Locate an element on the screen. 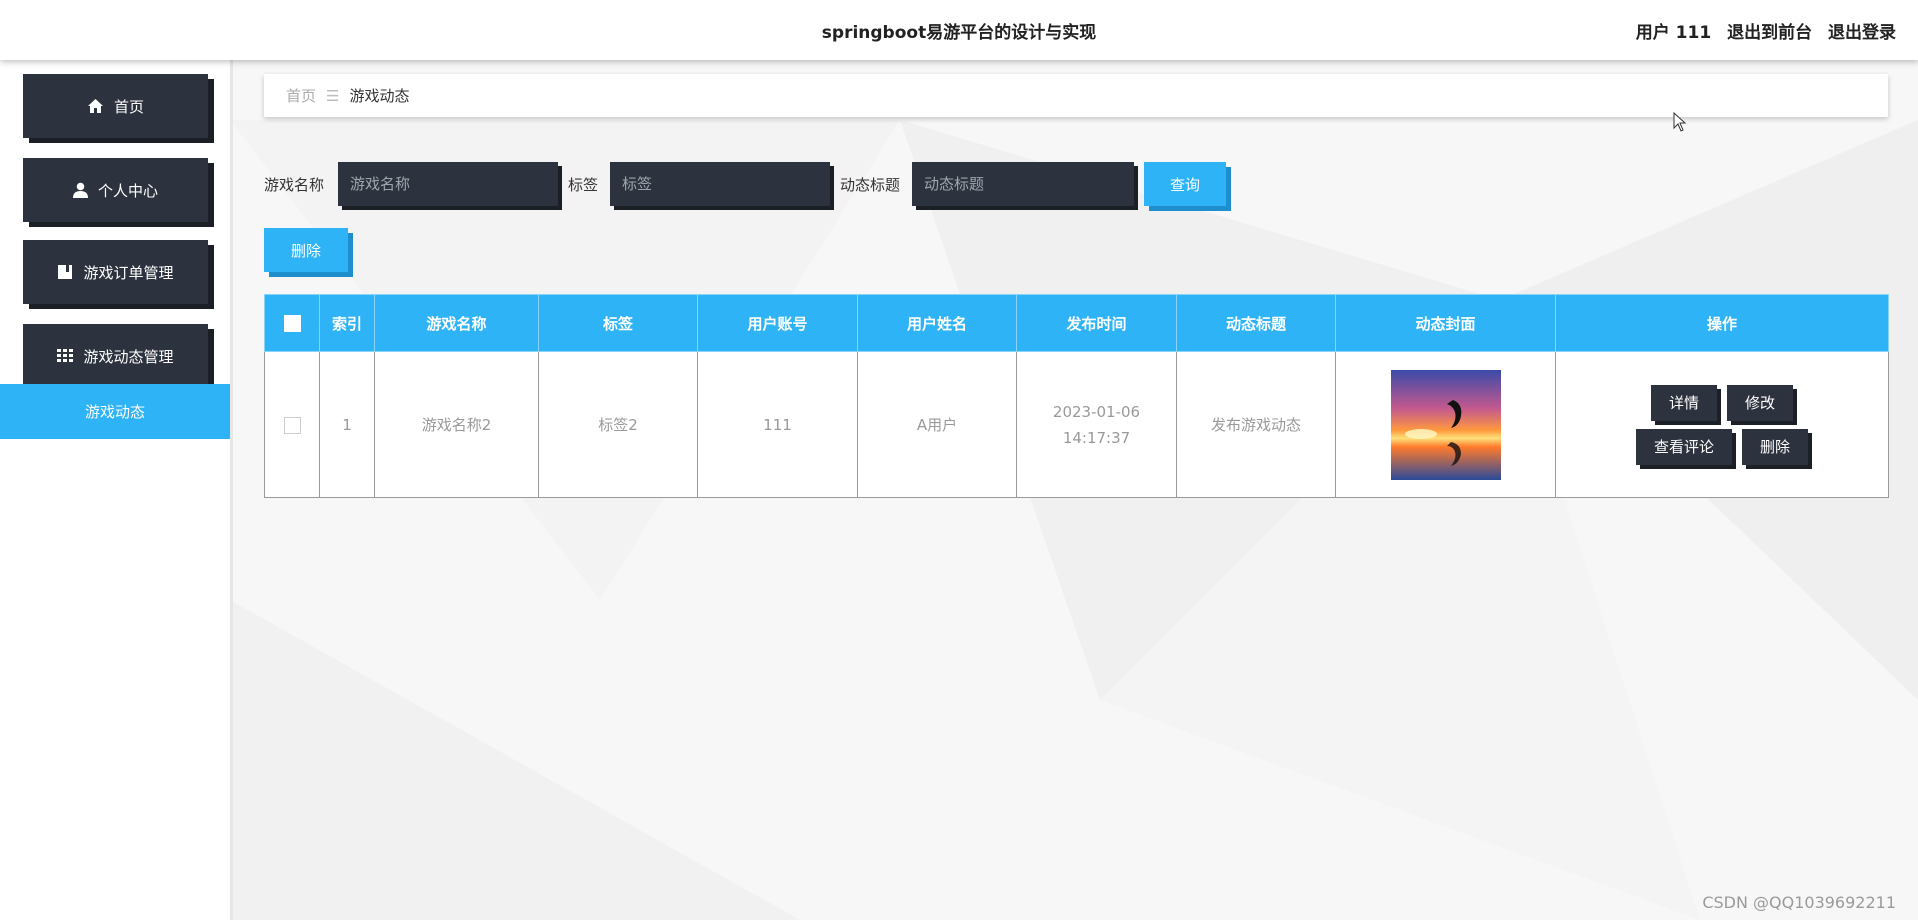  query-button: 查询 is located at coordinates (1185, 184).